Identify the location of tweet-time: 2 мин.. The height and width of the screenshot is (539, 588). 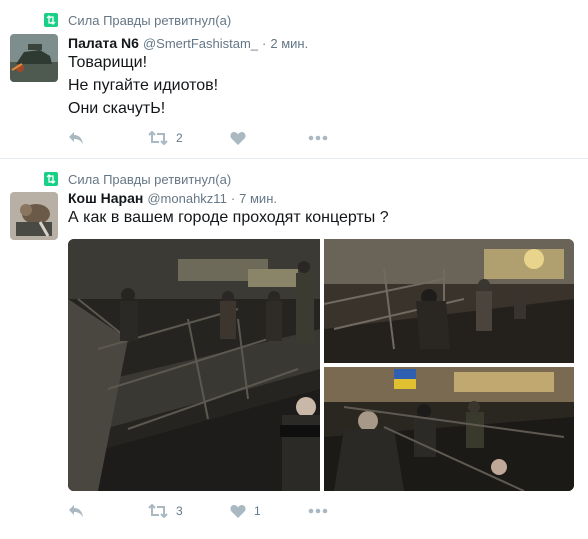
(289, 43).